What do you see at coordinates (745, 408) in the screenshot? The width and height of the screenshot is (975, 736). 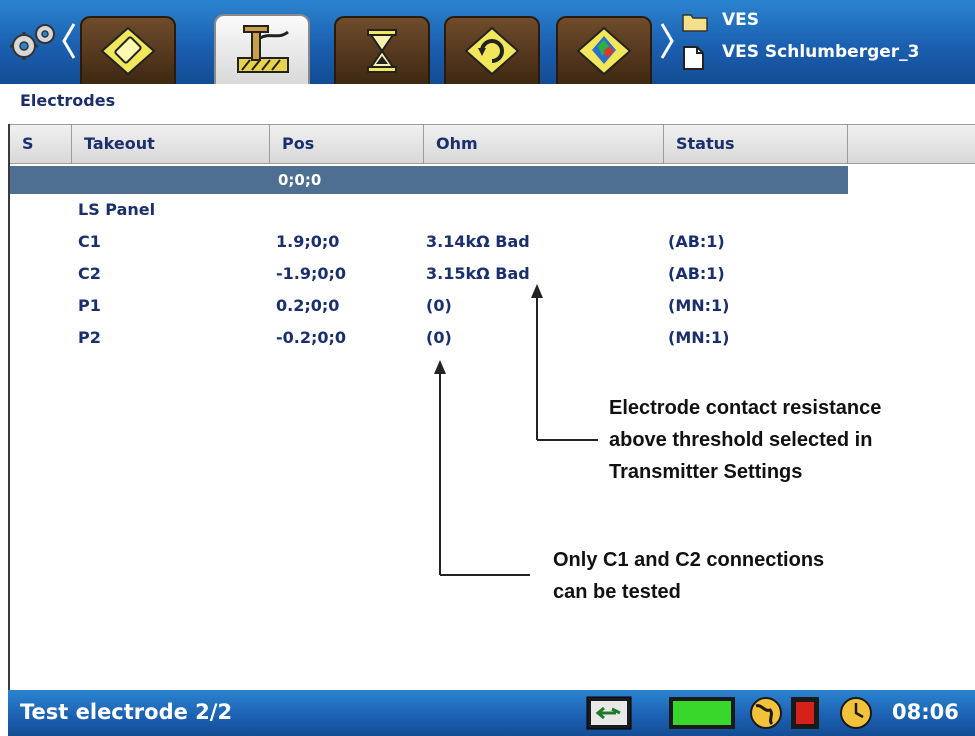 I see `annotation-line: Electrode contact resistance` at bounding box center [745, 408].